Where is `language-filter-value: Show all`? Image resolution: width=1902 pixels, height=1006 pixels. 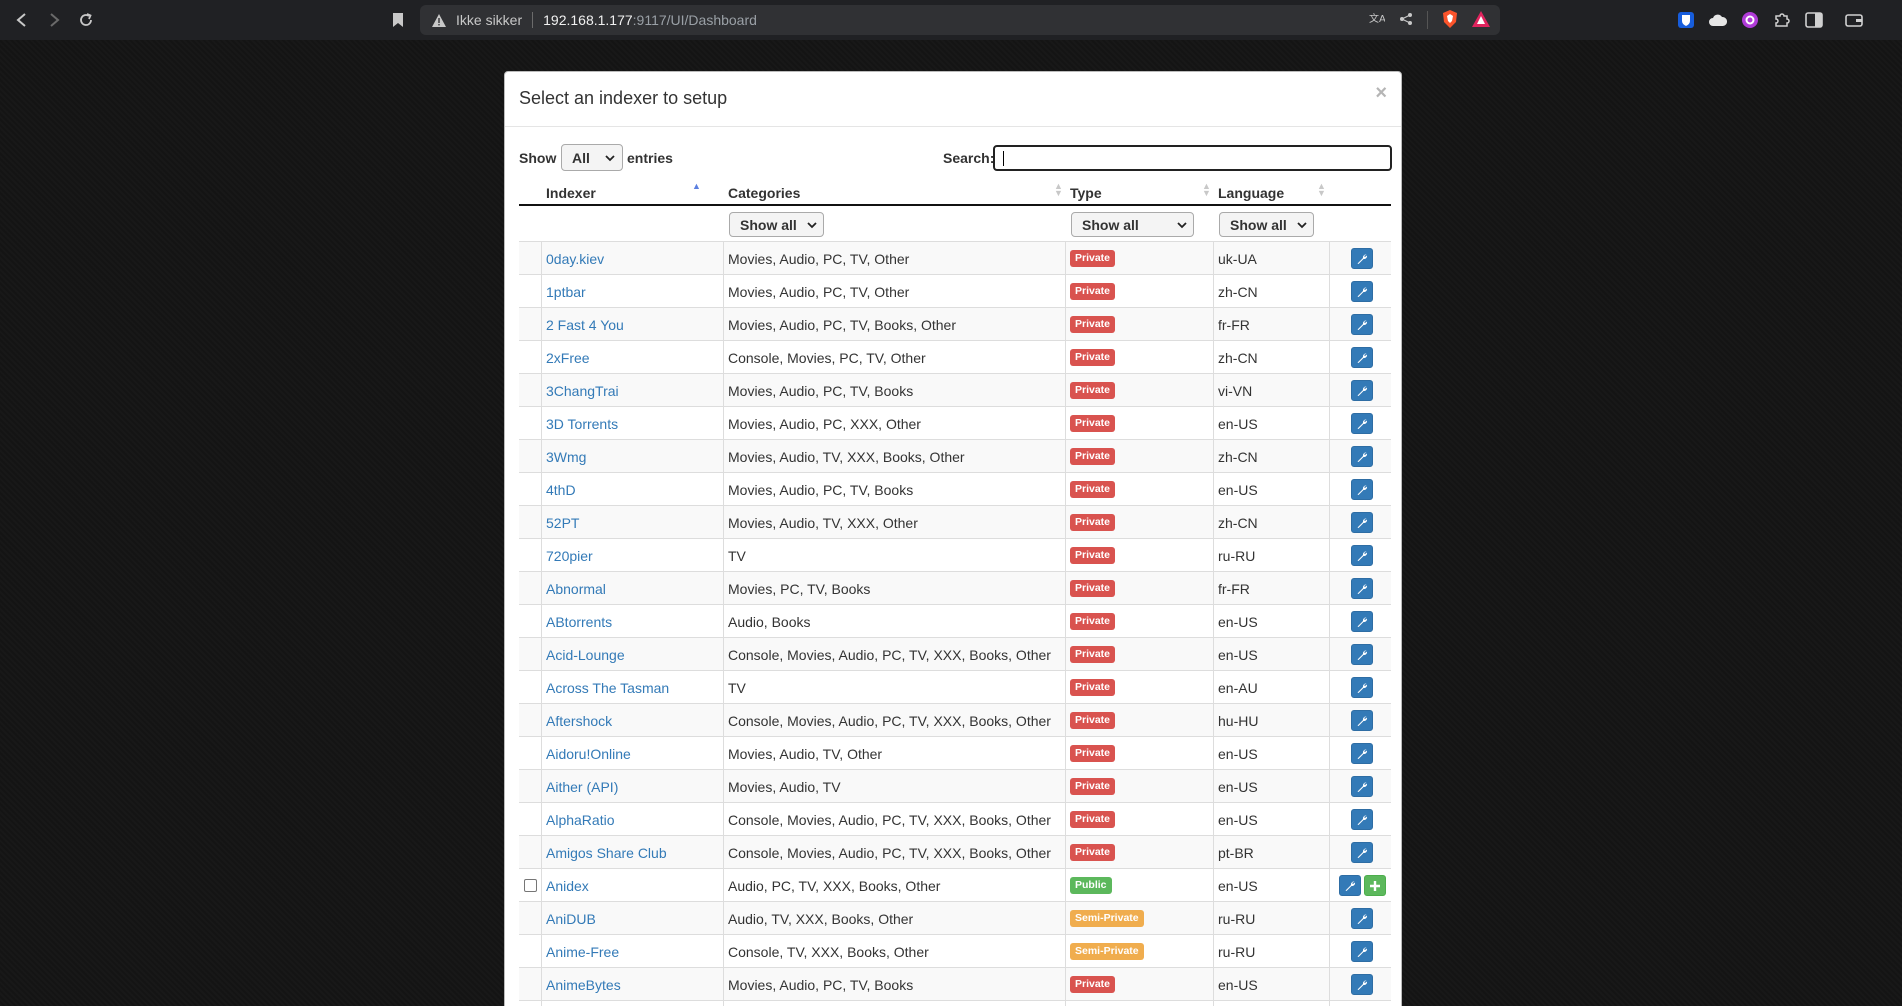
language-filter-value: Show all is located at coordinates (1258, 224).